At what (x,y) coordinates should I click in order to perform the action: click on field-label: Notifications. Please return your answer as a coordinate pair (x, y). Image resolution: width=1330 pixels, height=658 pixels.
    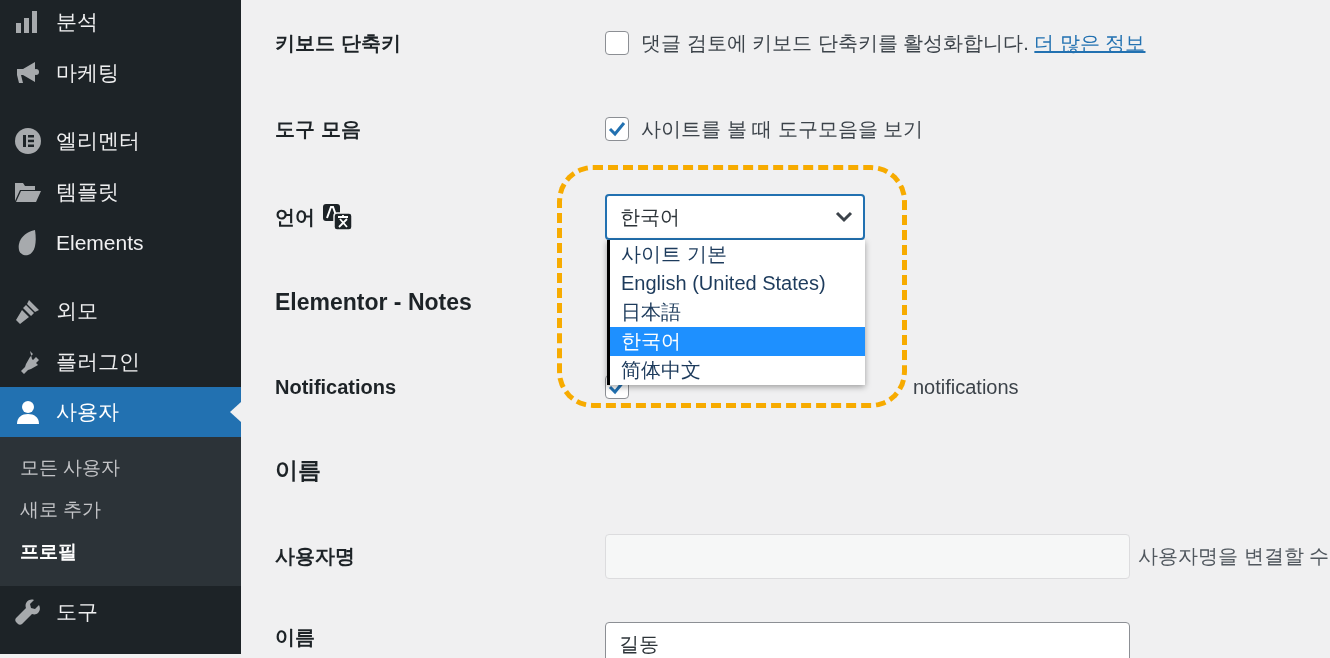
    Looking at the image, I should click on (336, 387).